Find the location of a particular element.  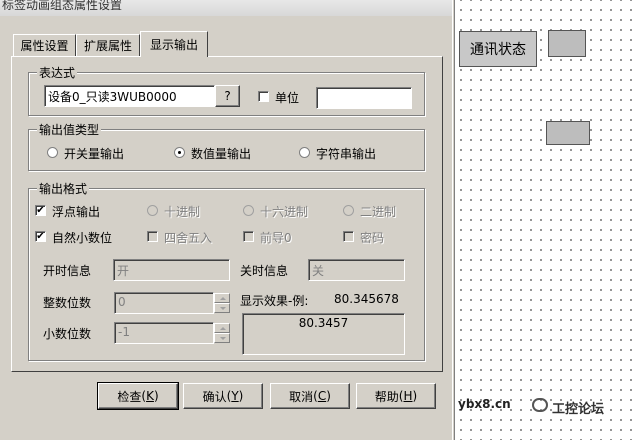

unit-checkbox is located at coordinates (263, 96).